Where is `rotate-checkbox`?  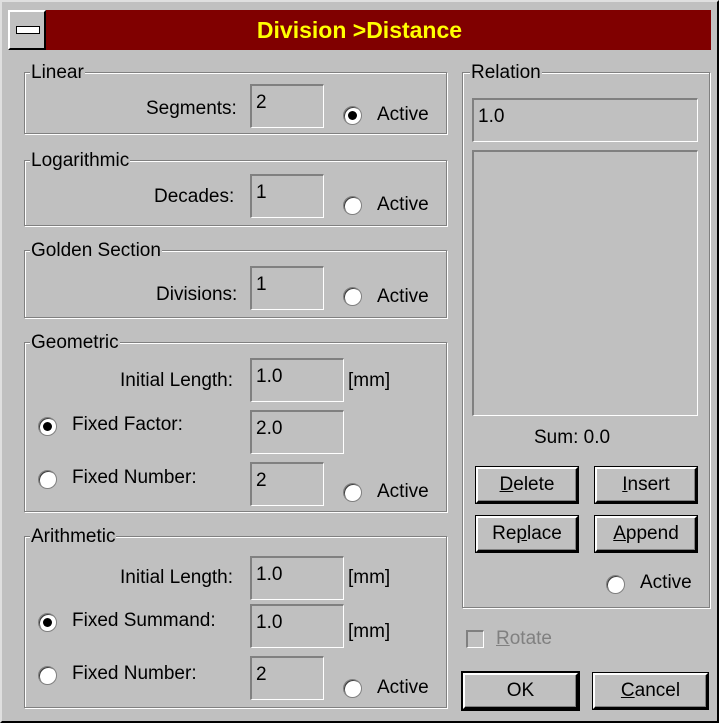
rotate-checkbox is located at coordinates (475, 639).